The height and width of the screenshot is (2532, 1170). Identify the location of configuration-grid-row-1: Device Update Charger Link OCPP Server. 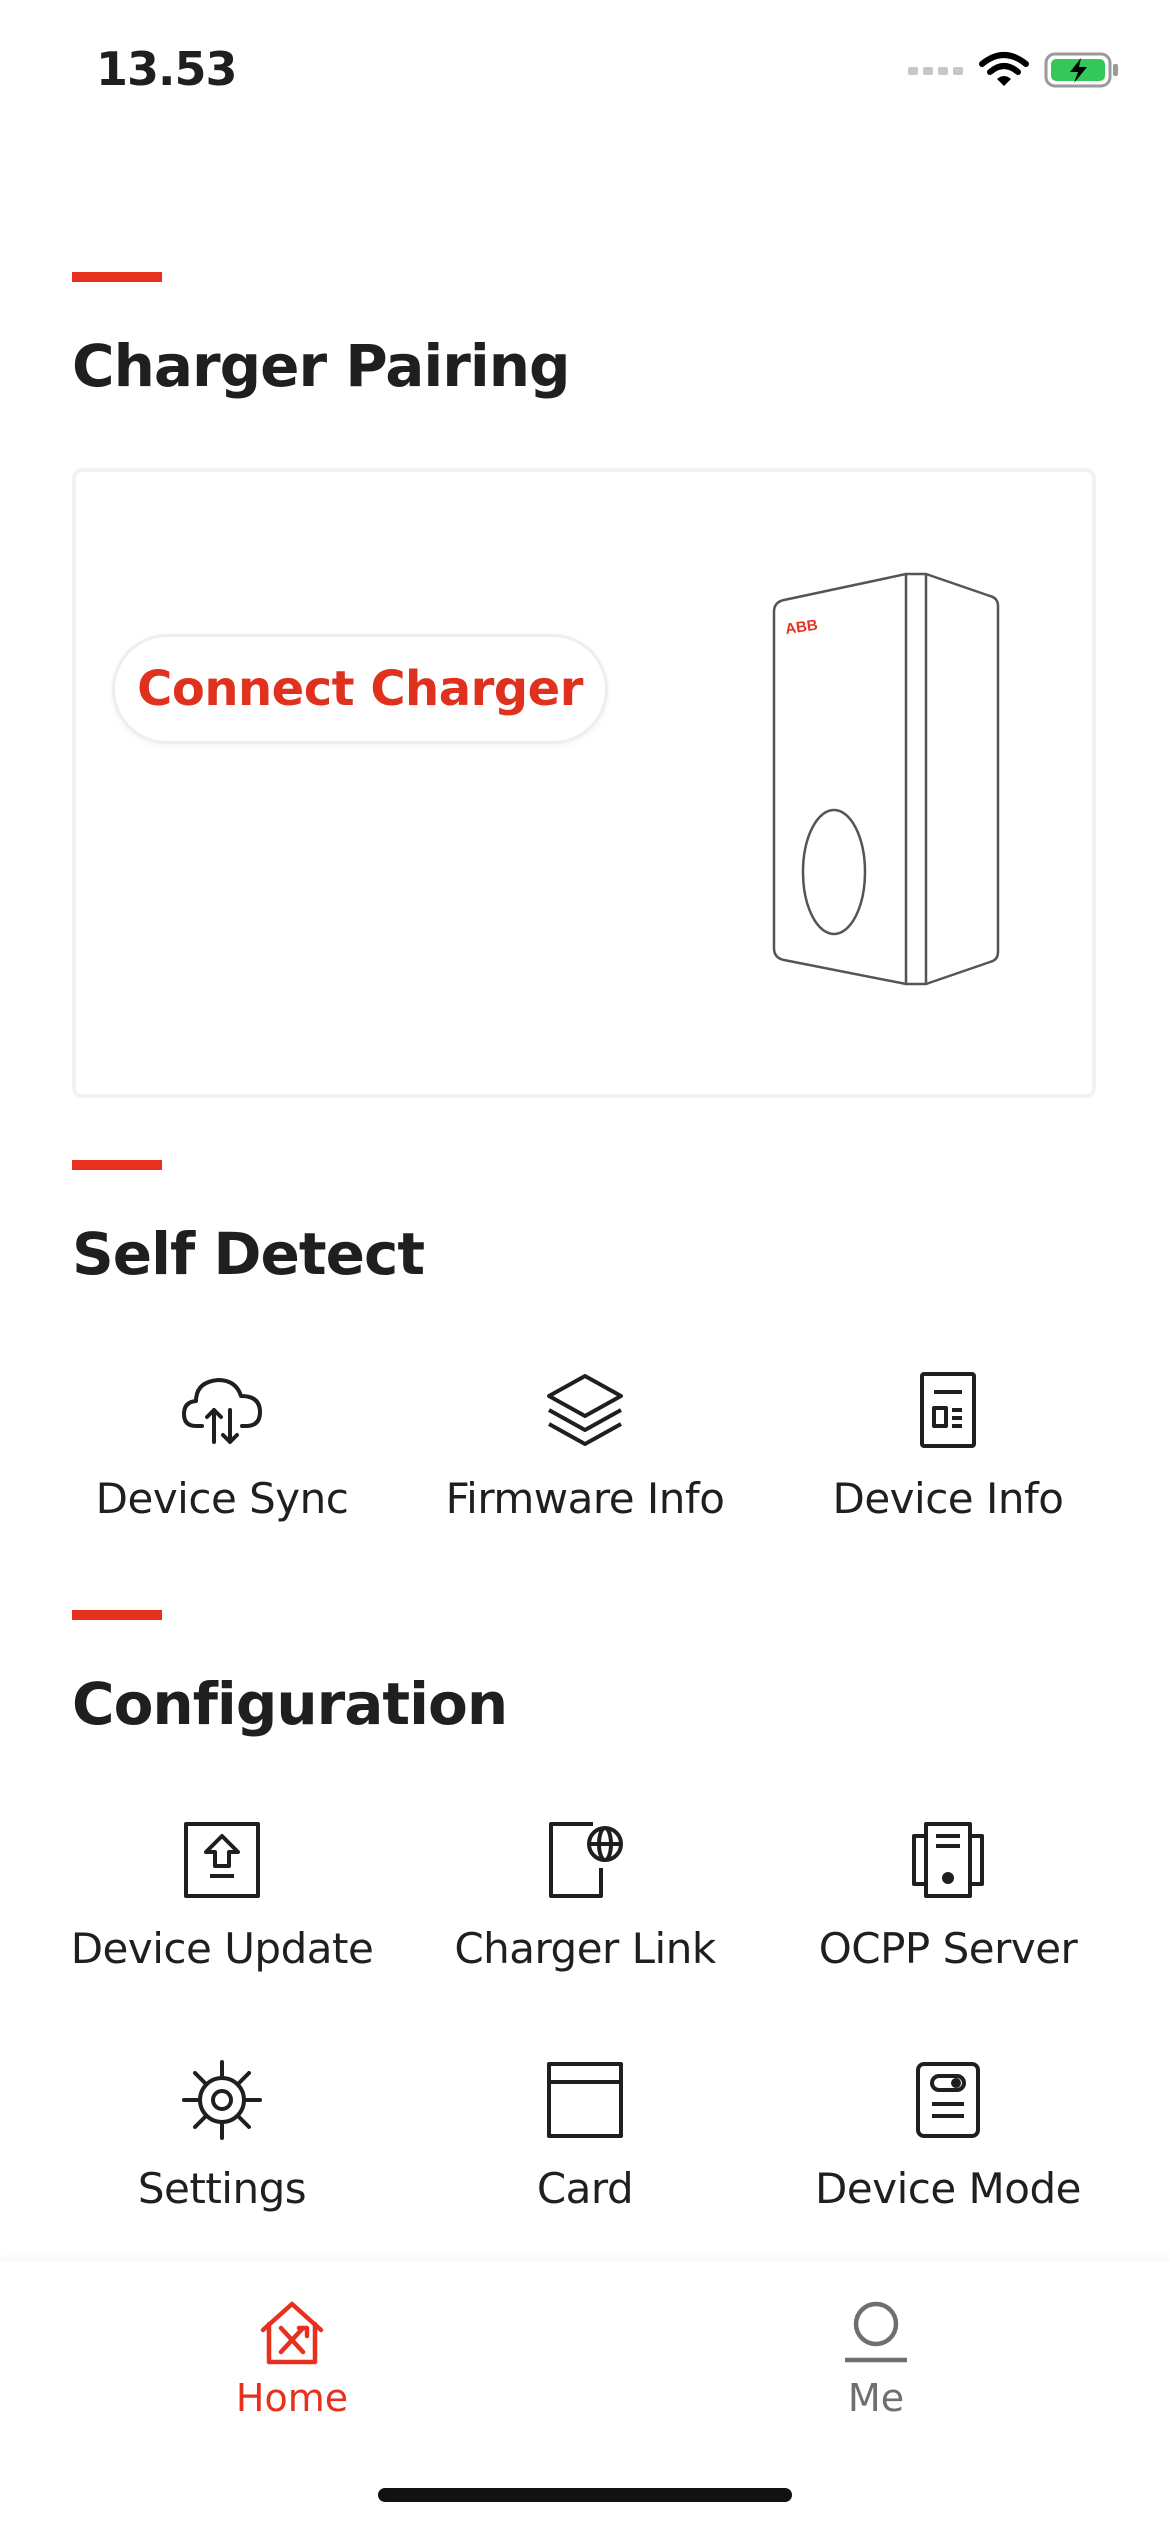
(585, 1926).